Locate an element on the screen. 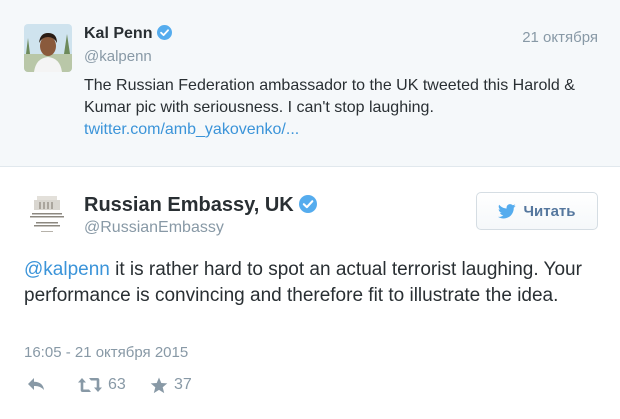 This screenshot has width=620, height=419. retweet-icon is located at coordinates (90, 385).